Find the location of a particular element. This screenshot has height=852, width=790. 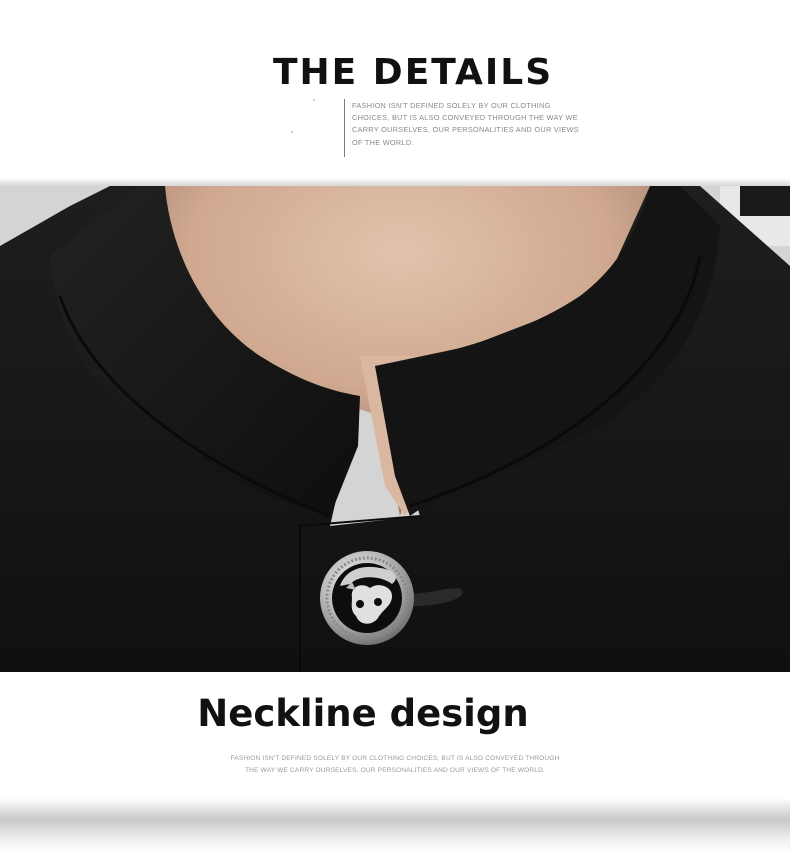

section-title: THE DETAILS is located at coordinates (413, 72).